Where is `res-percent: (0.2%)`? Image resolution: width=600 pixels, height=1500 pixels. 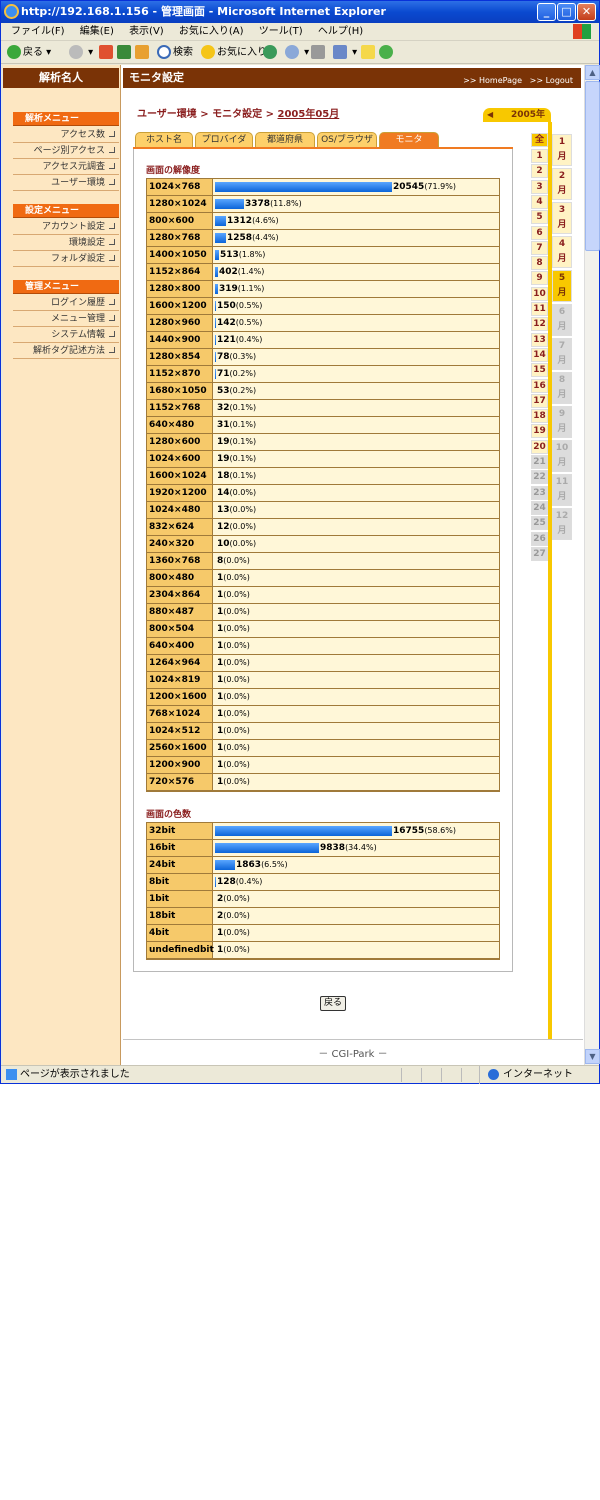 res-percent: (0.2%) is located at coordinates (243, 390).